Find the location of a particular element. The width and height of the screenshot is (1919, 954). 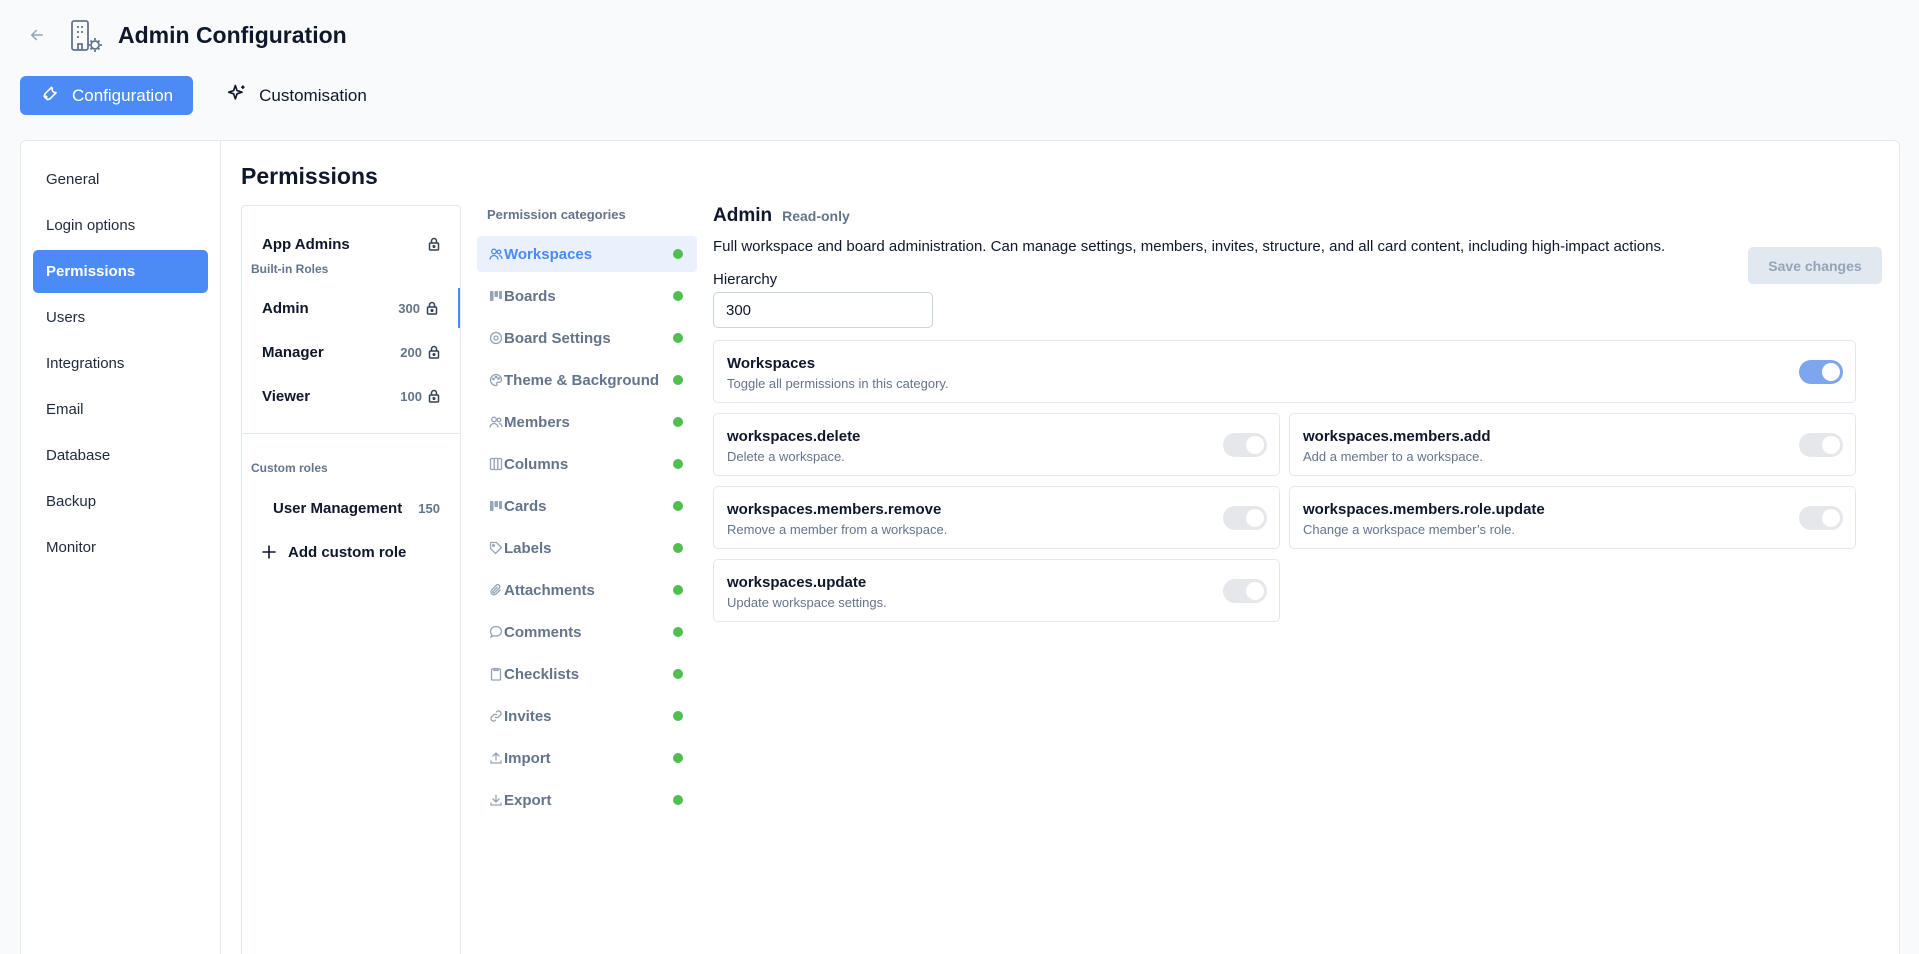

category-members: Members is located at coordinates (587, 422).